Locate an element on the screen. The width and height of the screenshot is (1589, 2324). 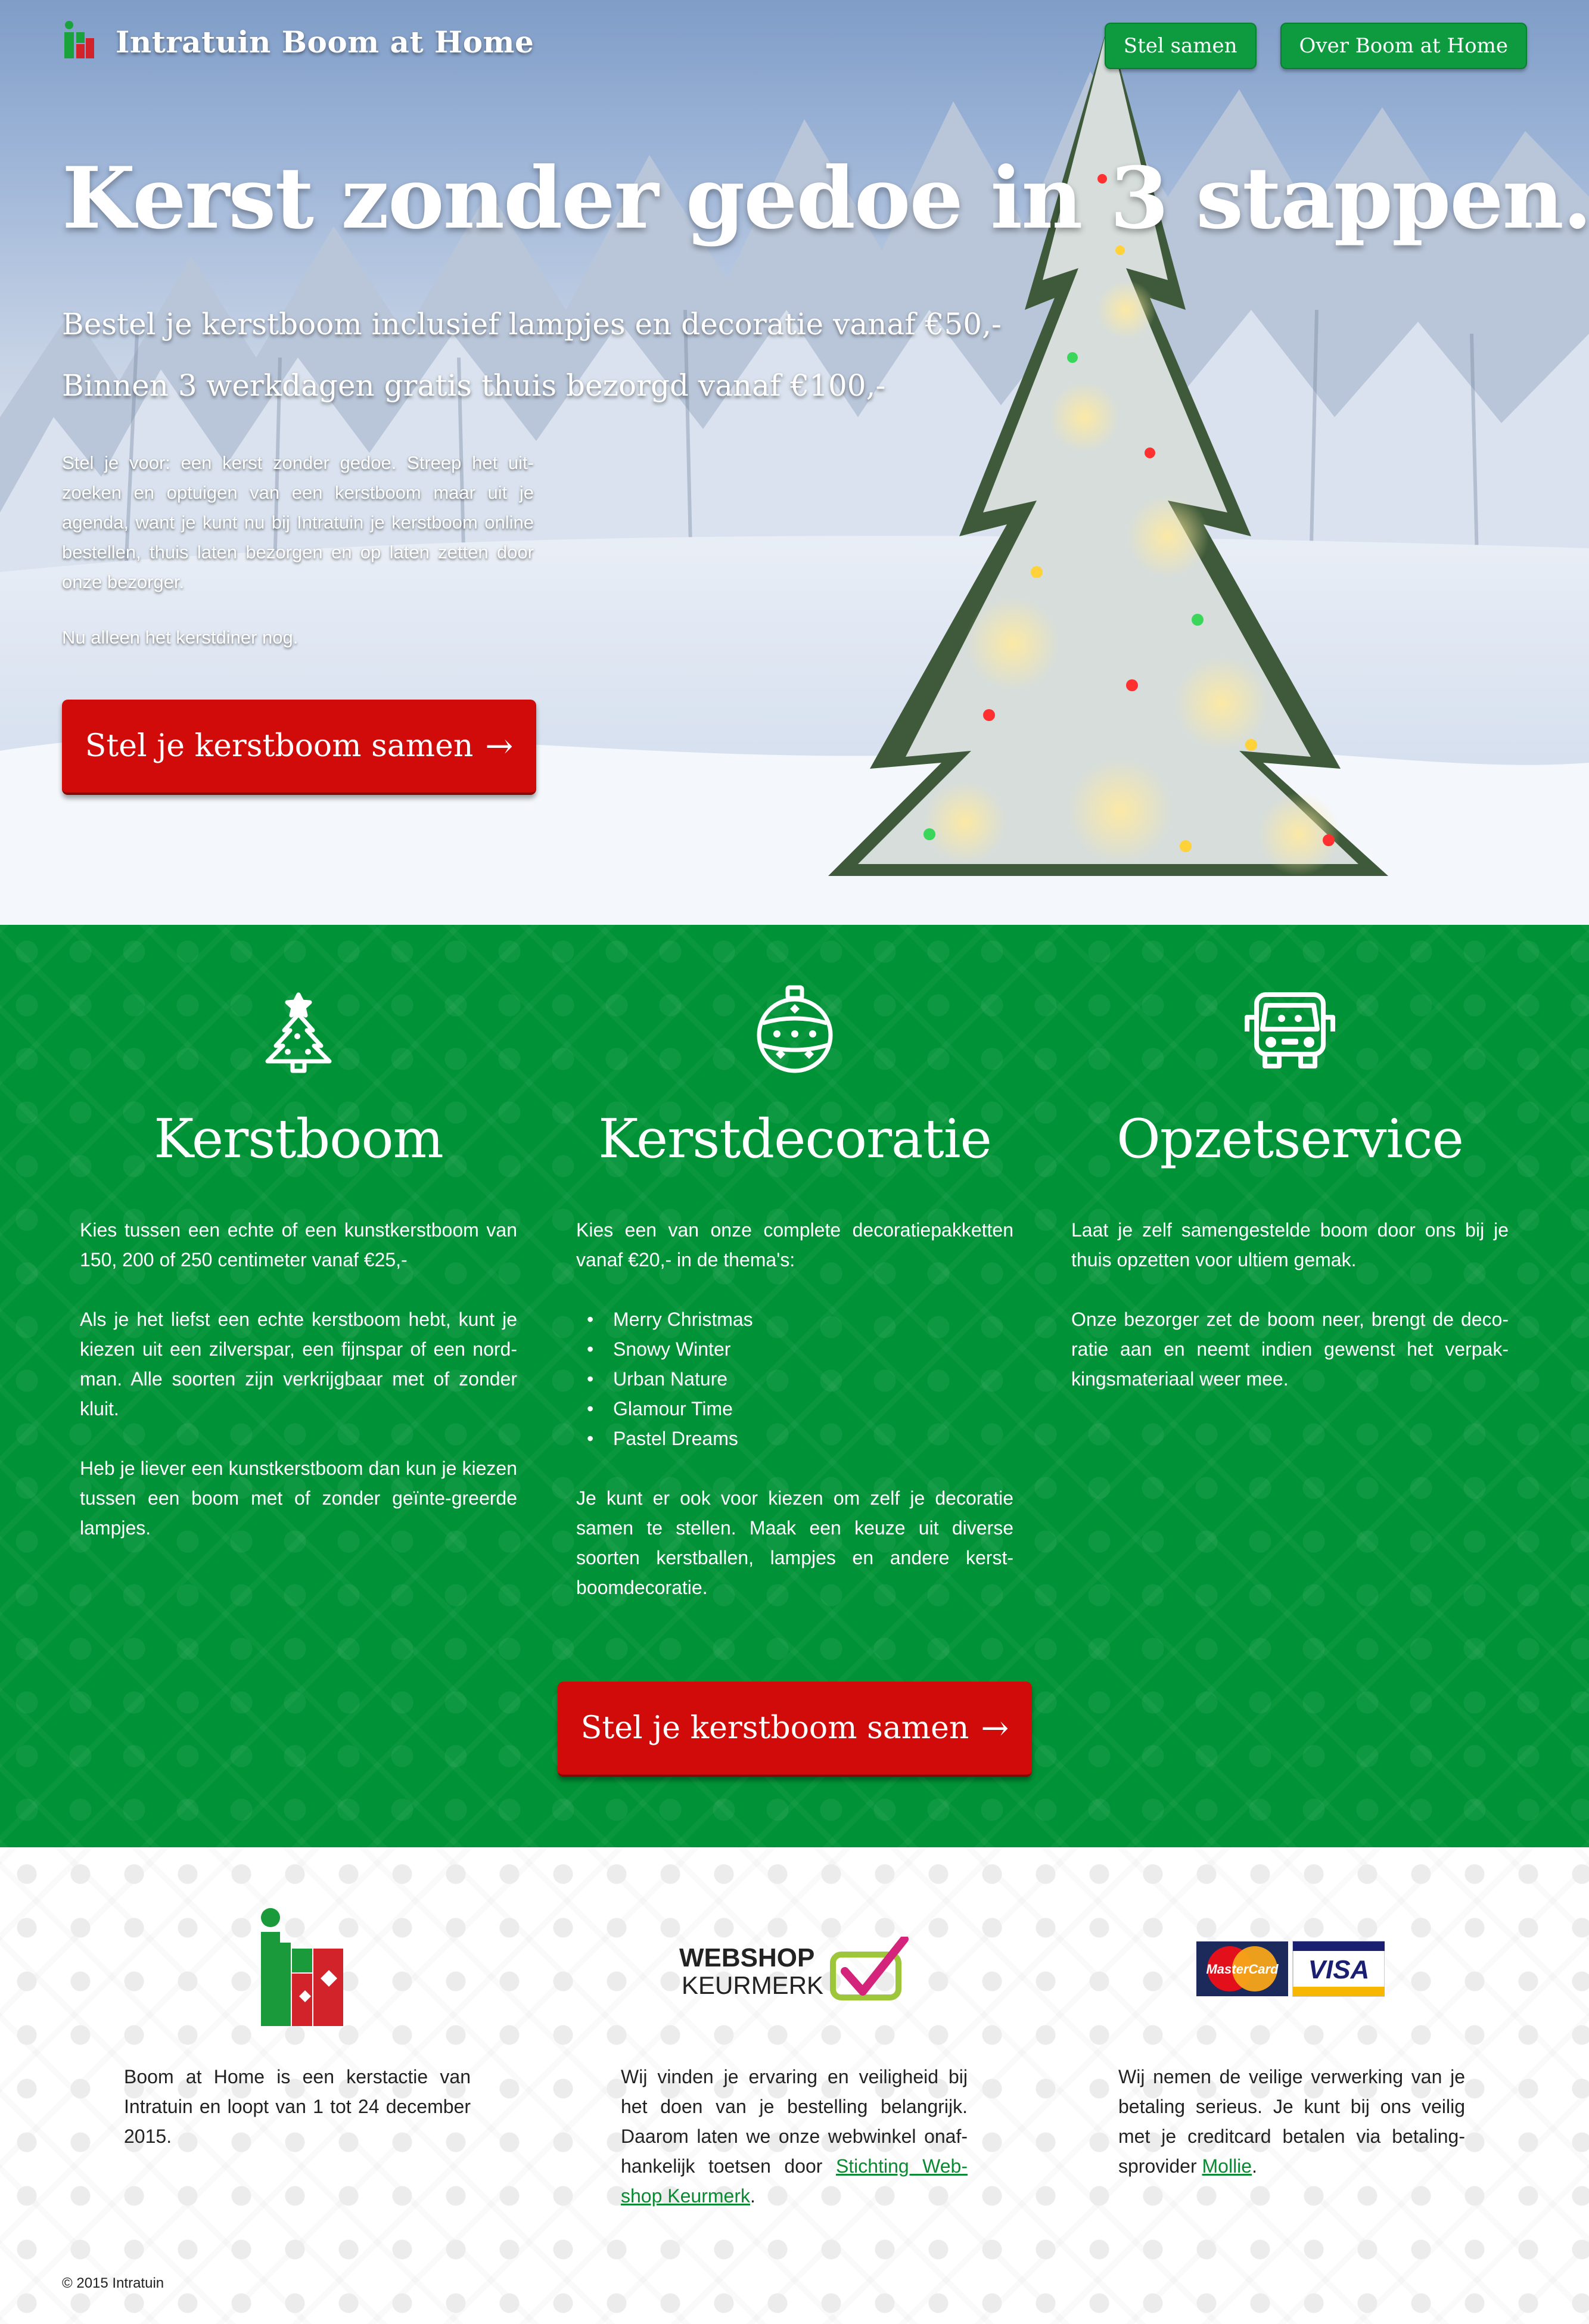
keurmerk-text-1: WEBSHOP is located at coordinates (746, 1957).